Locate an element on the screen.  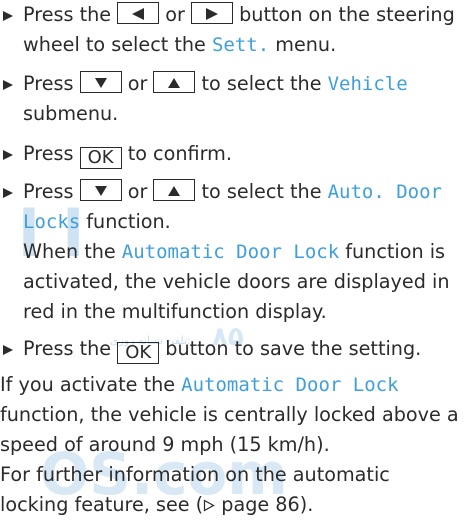
instruction-step: Press the OK button to save the setting. is located at coordinates (233, 349).